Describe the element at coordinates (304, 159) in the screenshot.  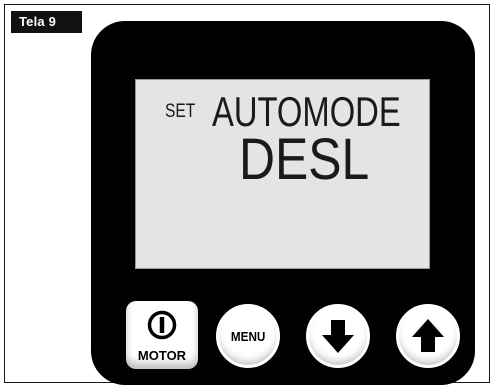
I see `mode-value: DESL` at that location.